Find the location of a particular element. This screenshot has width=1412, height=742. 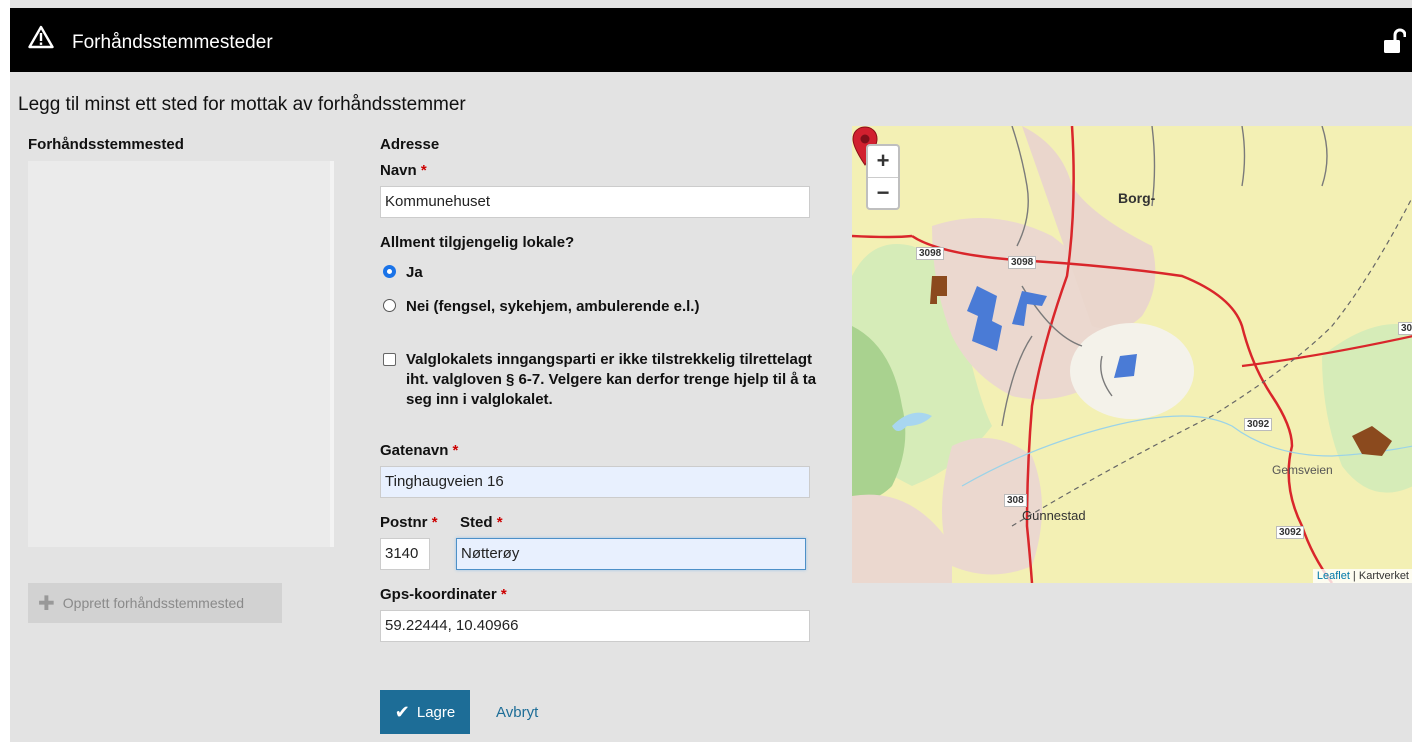

zoom-control: + − is located at coordinates (883, 177).